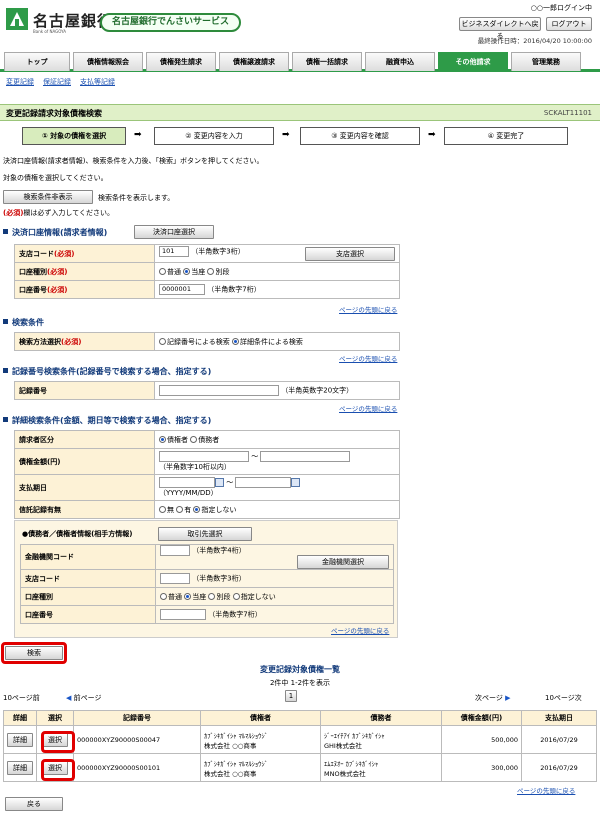  I want to click on party-number-input, so click(183, 614).